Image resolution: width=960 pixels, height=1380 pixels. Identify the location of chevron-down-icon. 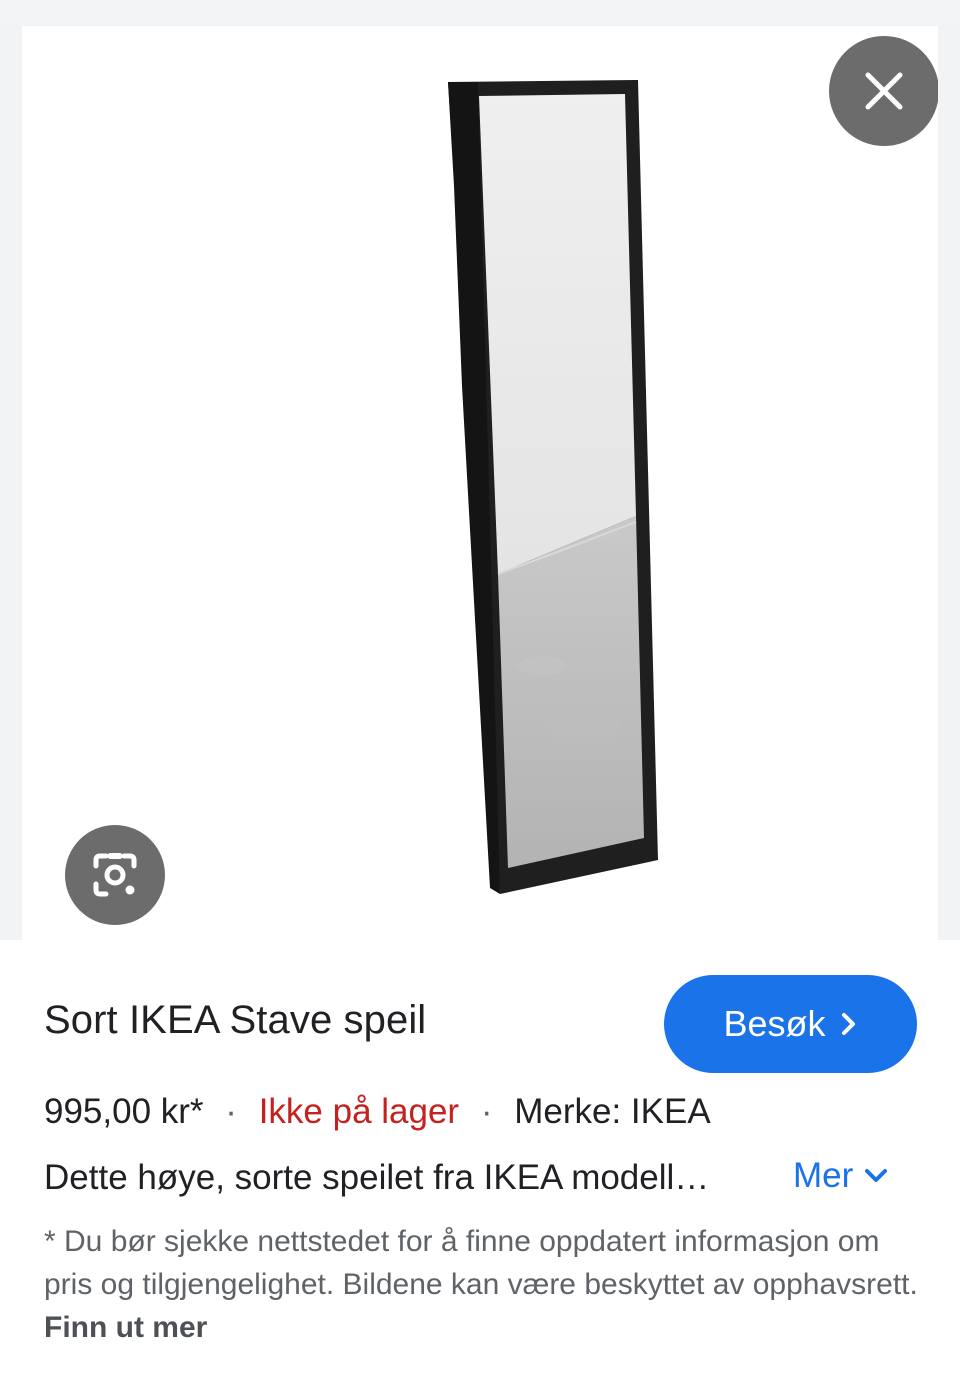
(876, 1176).